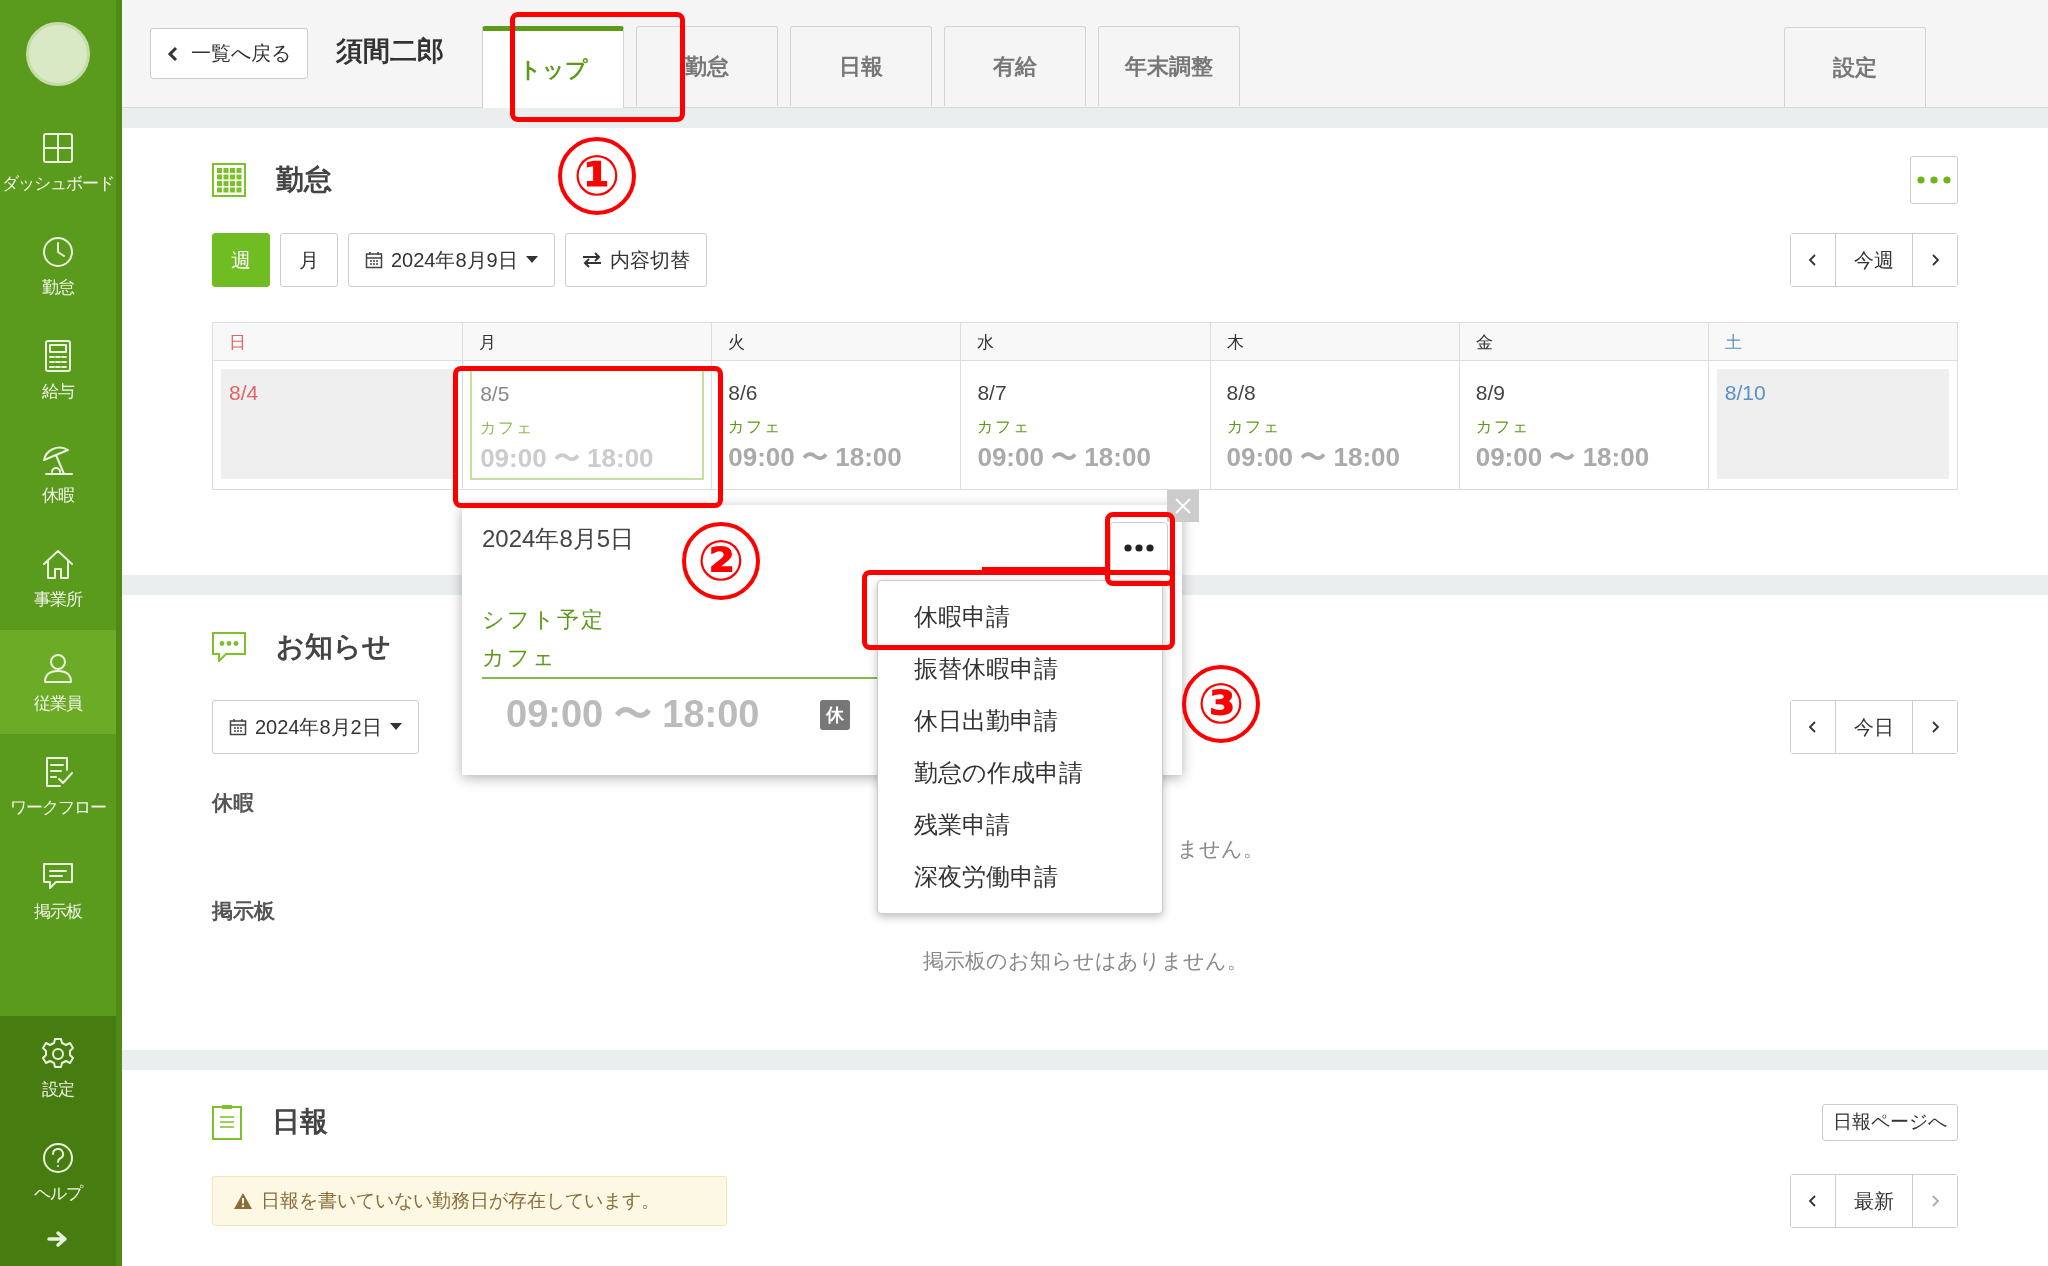  I want to click on today-button: 今日, so click(1874, 727).